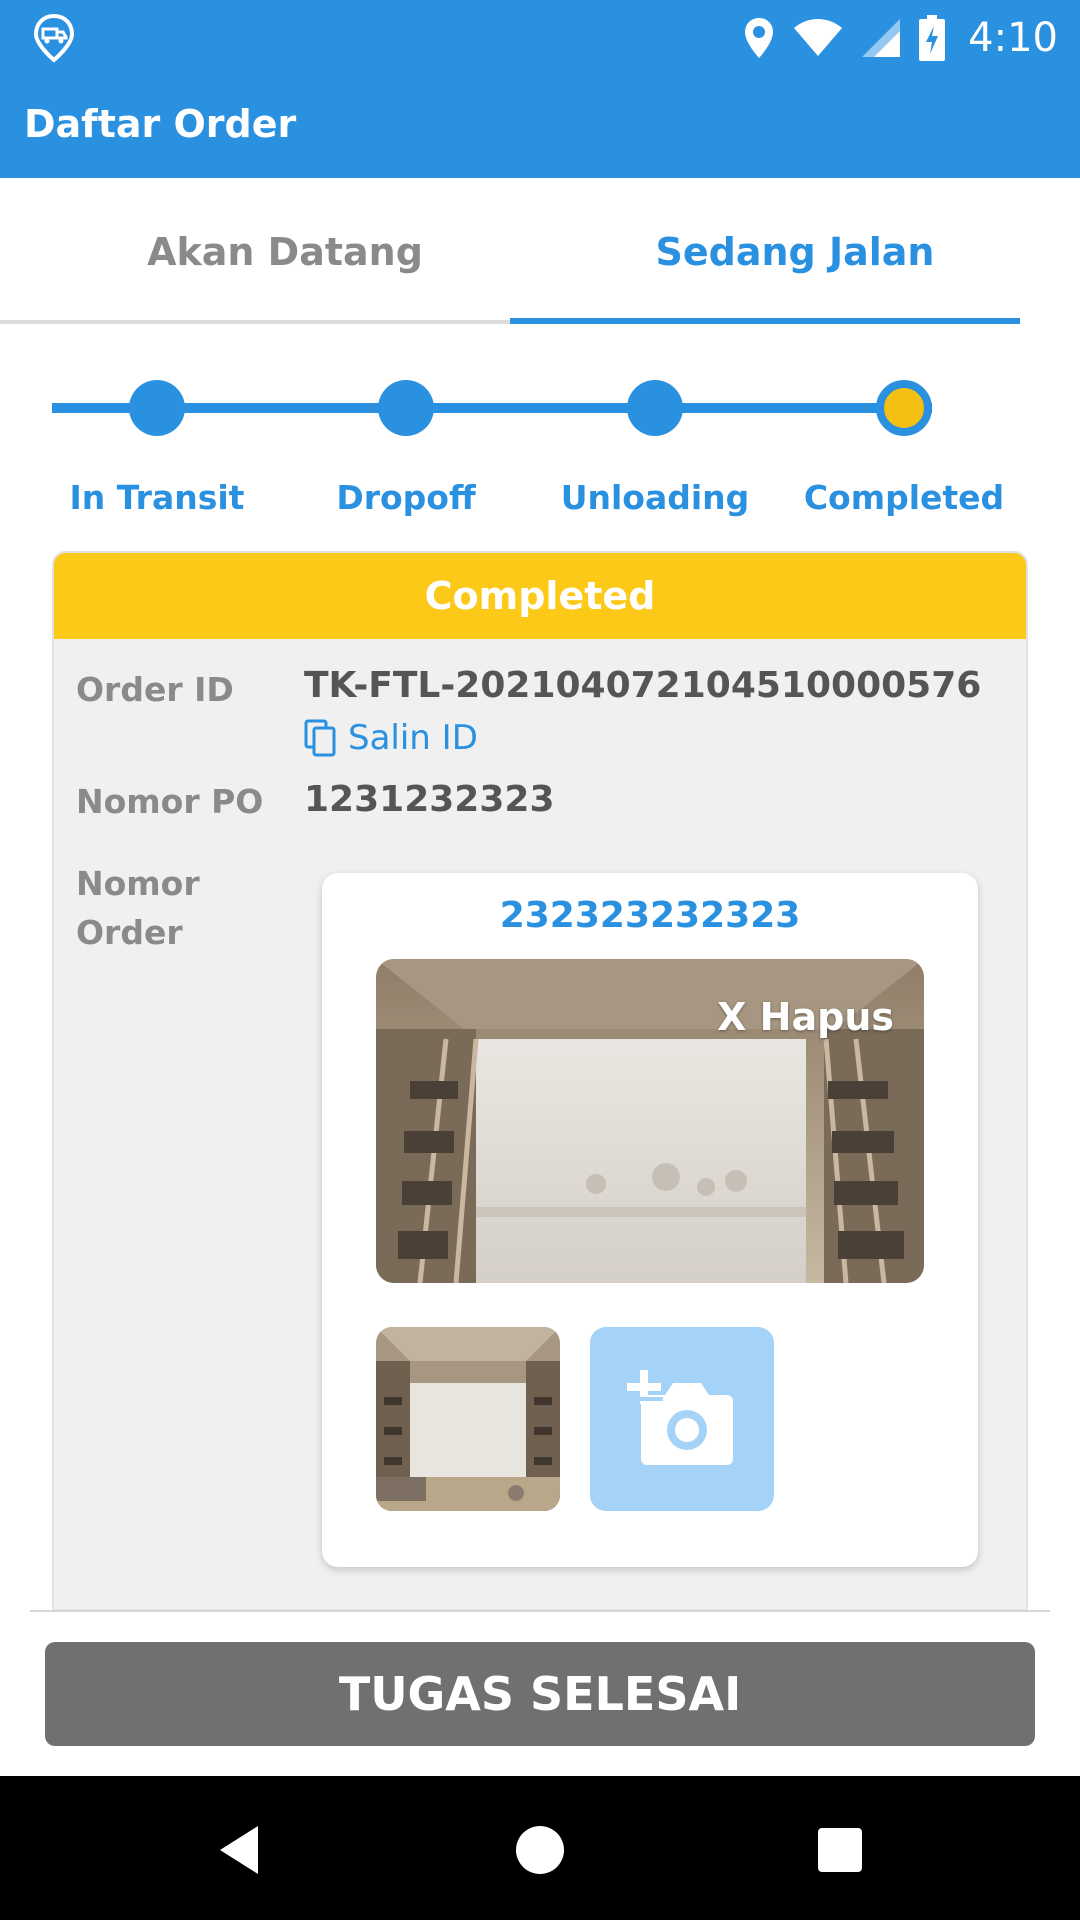  I want to click on order-number-label: Nomor Order, so click(138, 908).